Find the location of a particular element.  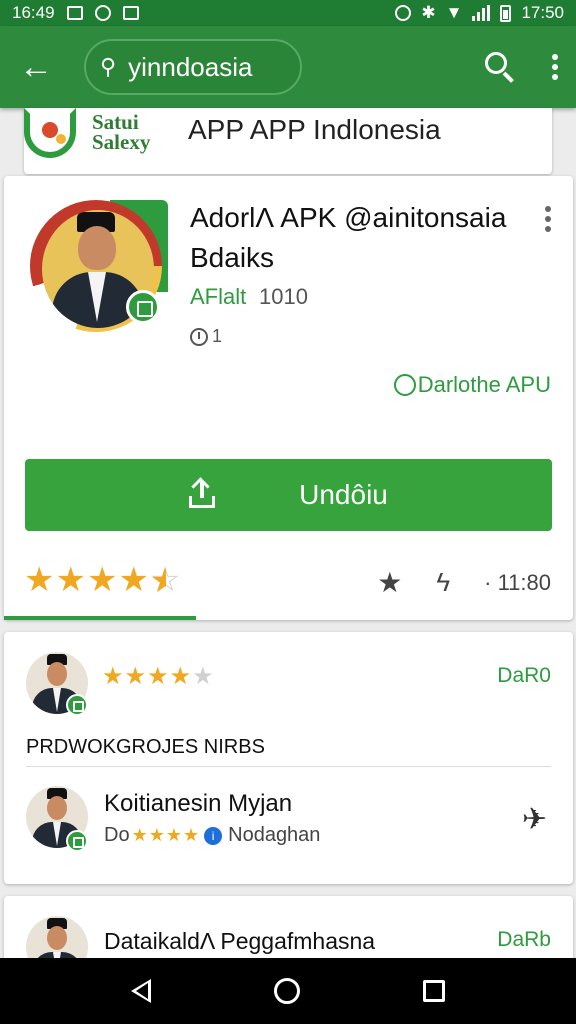

app-name: AdorlΛ APK @ainitonsaia Bdaiks is located at coordinates (348, 237).